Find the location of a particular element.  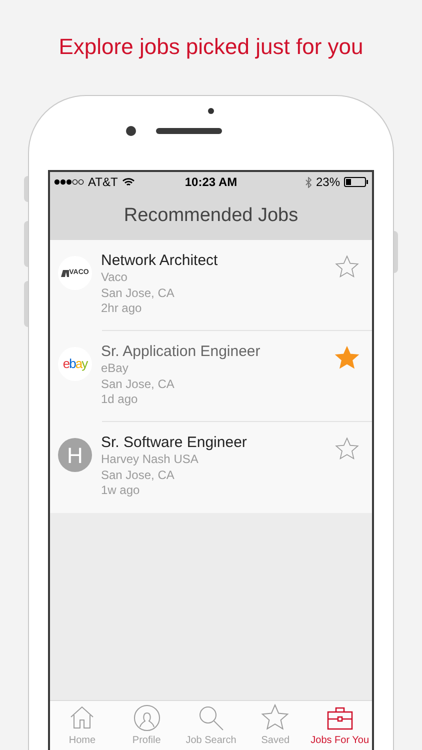

status-time: 10:23 AM is located at coordinates (211, 182).